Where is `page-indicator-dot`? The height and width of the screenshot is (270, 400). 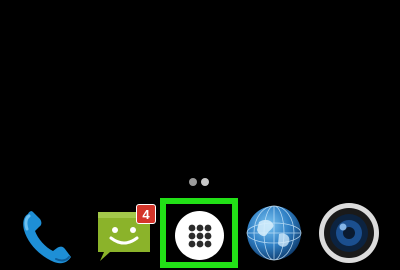
page-indicator-dot is located at coordinates (205, 182).